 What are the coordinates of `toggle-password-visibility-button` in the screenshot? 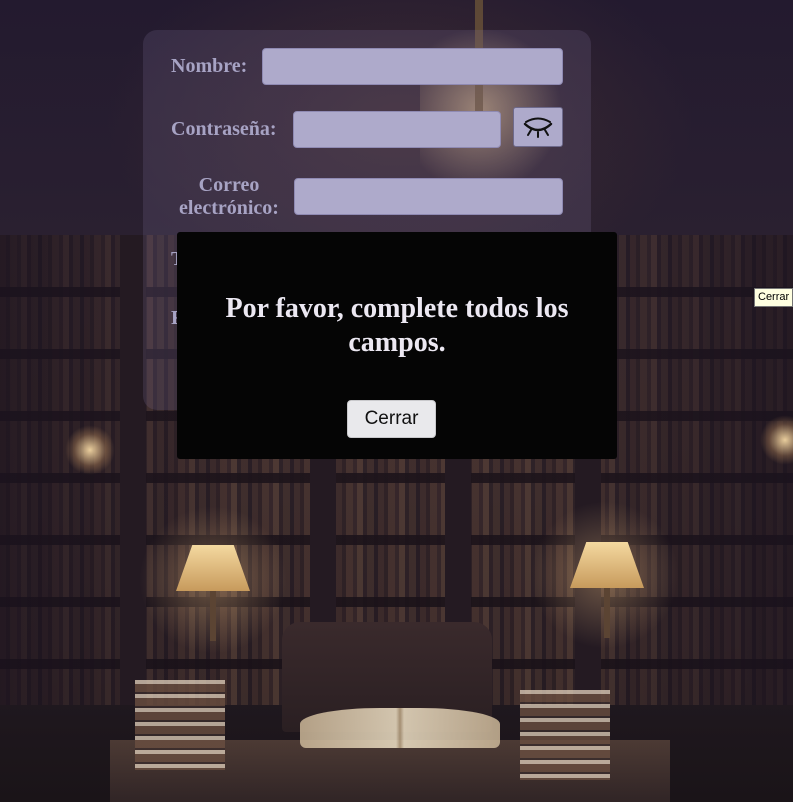 It's located at (538, 127).